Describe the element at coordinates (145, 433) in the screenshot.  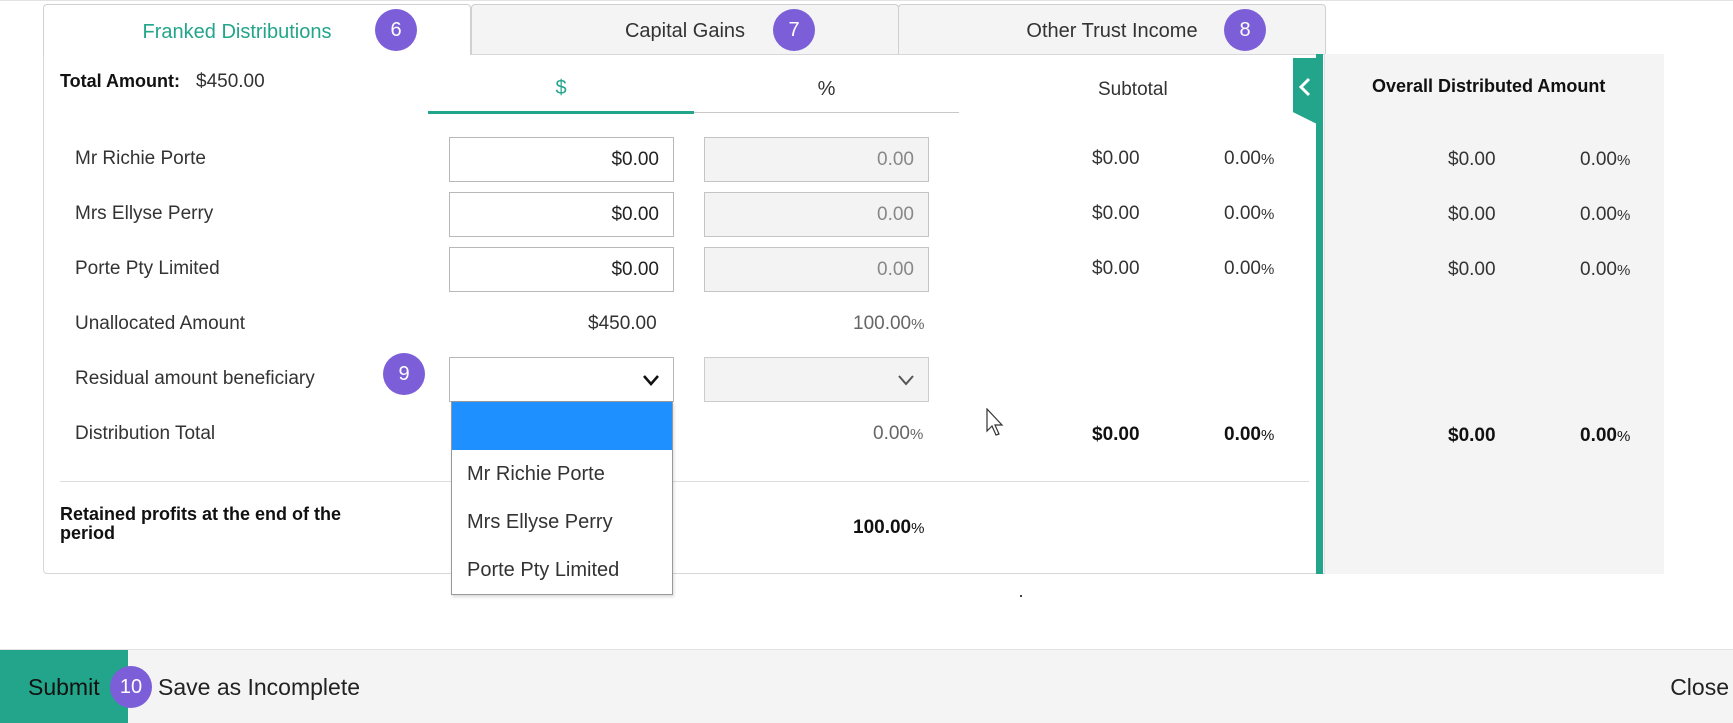
I see `distribution-total-label: Distribution Total` at that location.